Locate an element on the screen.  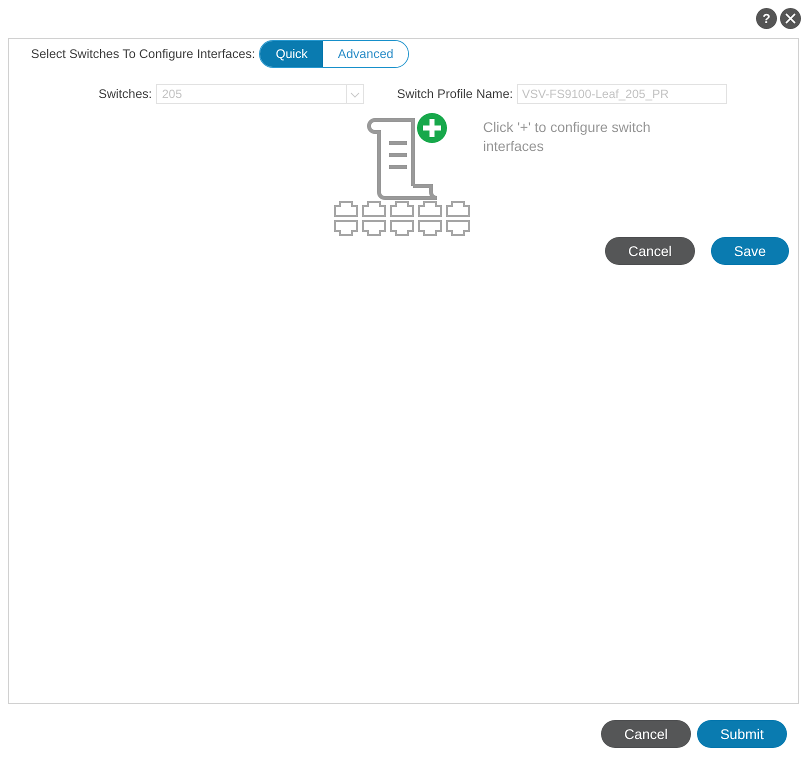
primary-button: Save is located at coordinates (750, 251).